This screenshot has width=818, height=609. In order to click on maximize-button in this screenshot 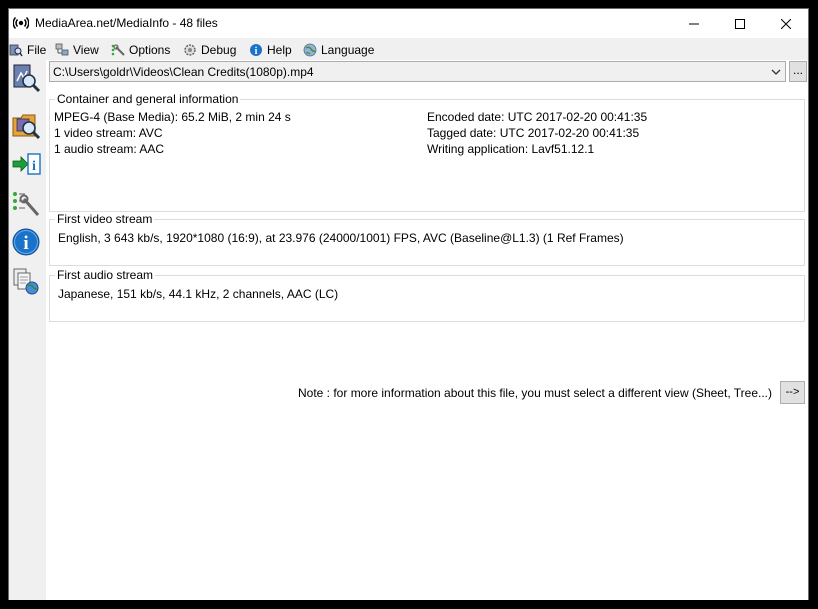, I will do `click(740, 23)`.